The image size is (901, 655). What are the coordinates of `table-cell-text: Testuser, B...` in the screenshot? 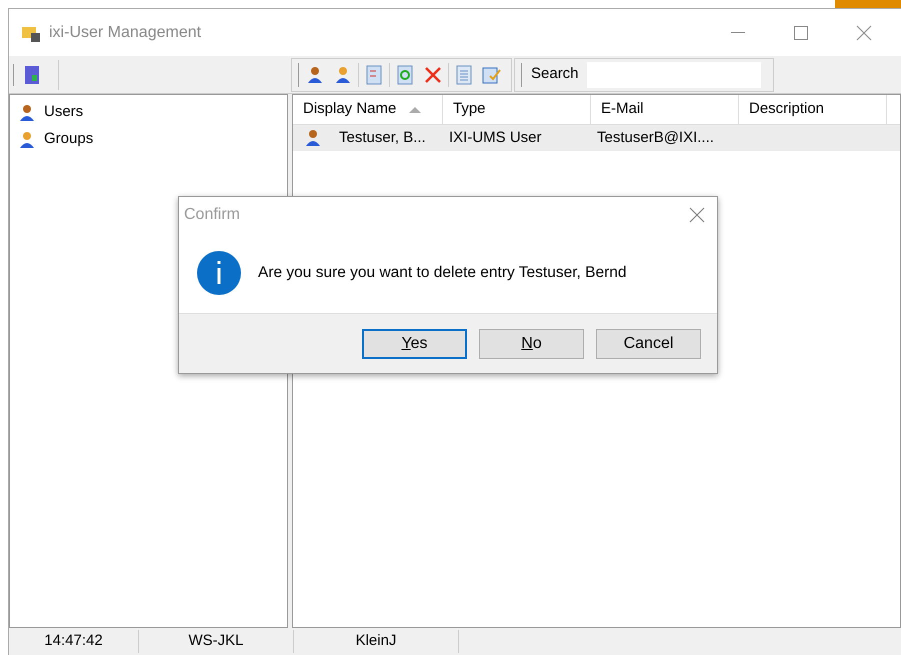 It's located at (382, 138).